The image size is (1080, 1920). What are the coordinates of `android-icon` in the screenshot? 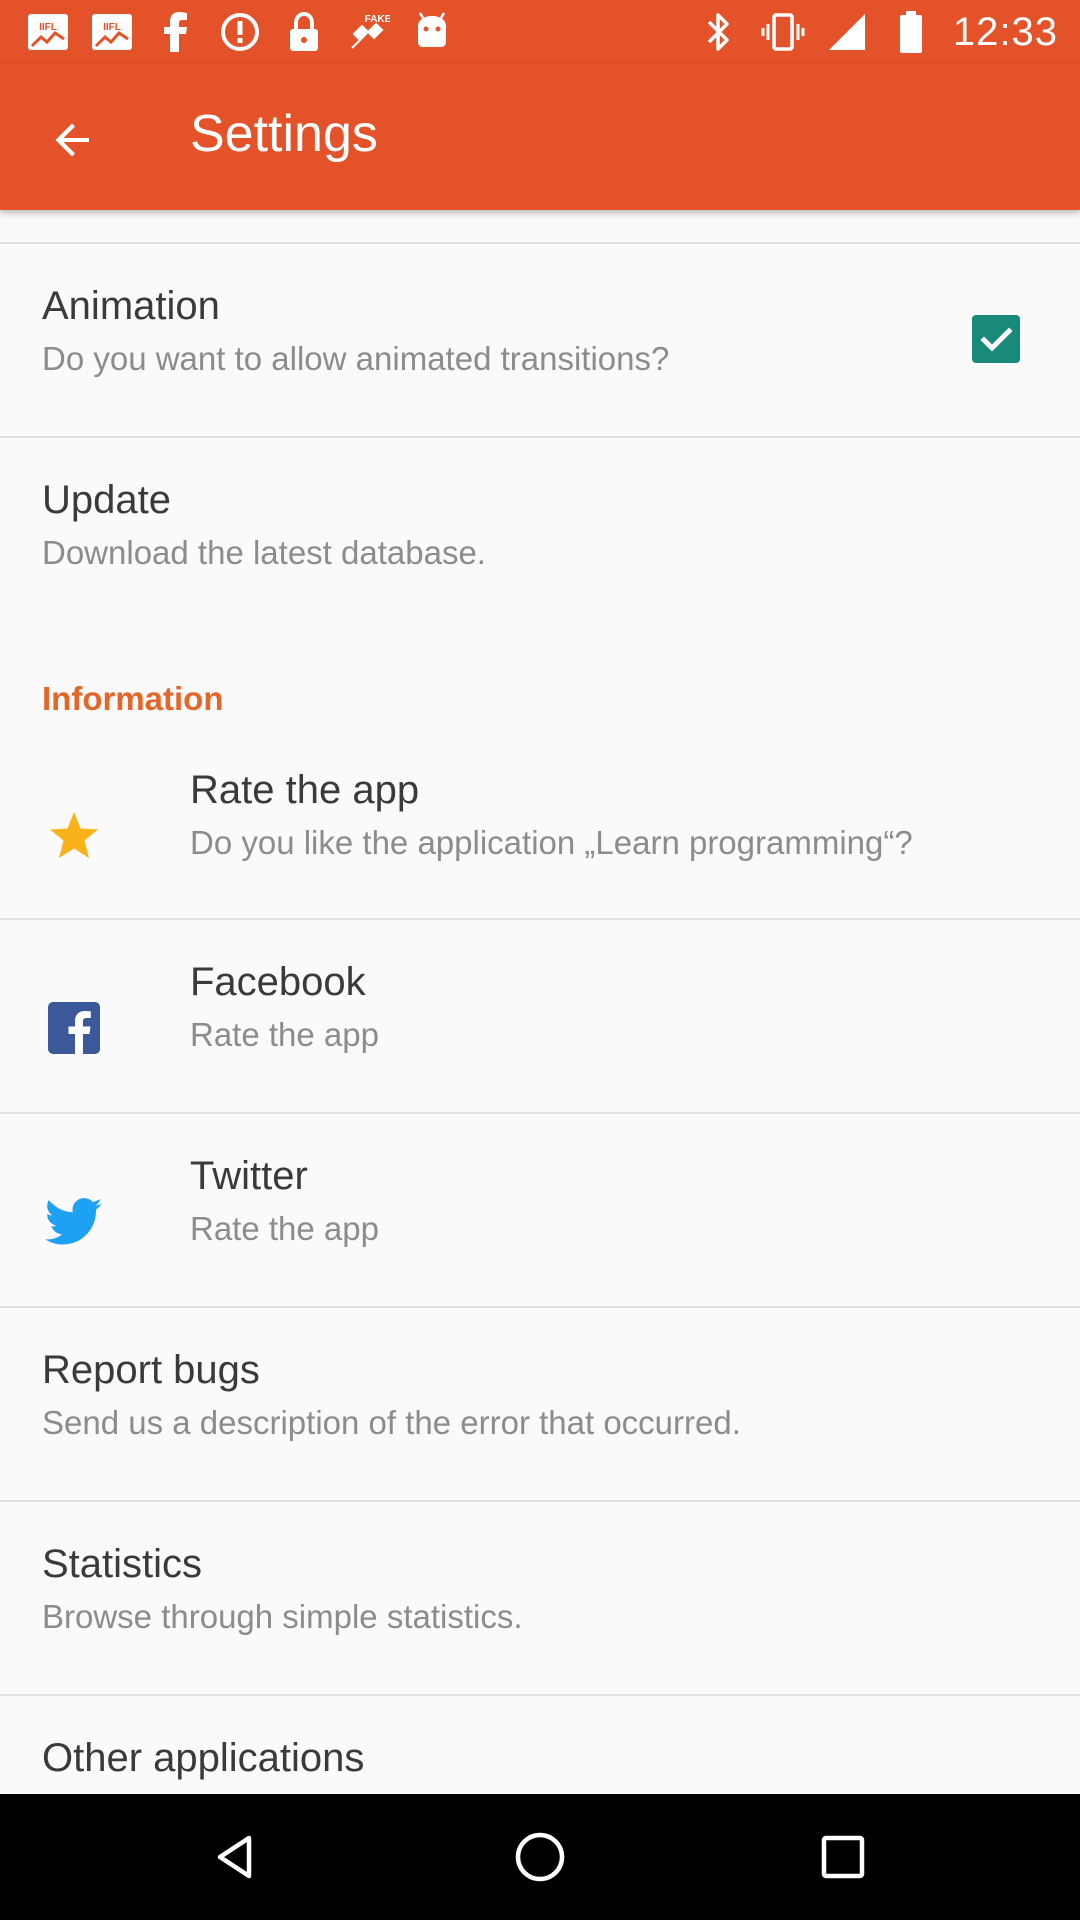 It's located at (432, 32).